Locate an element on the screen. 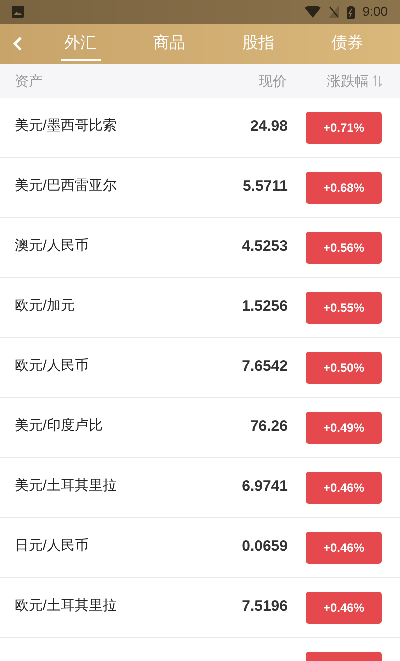 This screenshot has height=661, width=400. asset-name: 澳元/人民币 is located at coordinates (52, 245).